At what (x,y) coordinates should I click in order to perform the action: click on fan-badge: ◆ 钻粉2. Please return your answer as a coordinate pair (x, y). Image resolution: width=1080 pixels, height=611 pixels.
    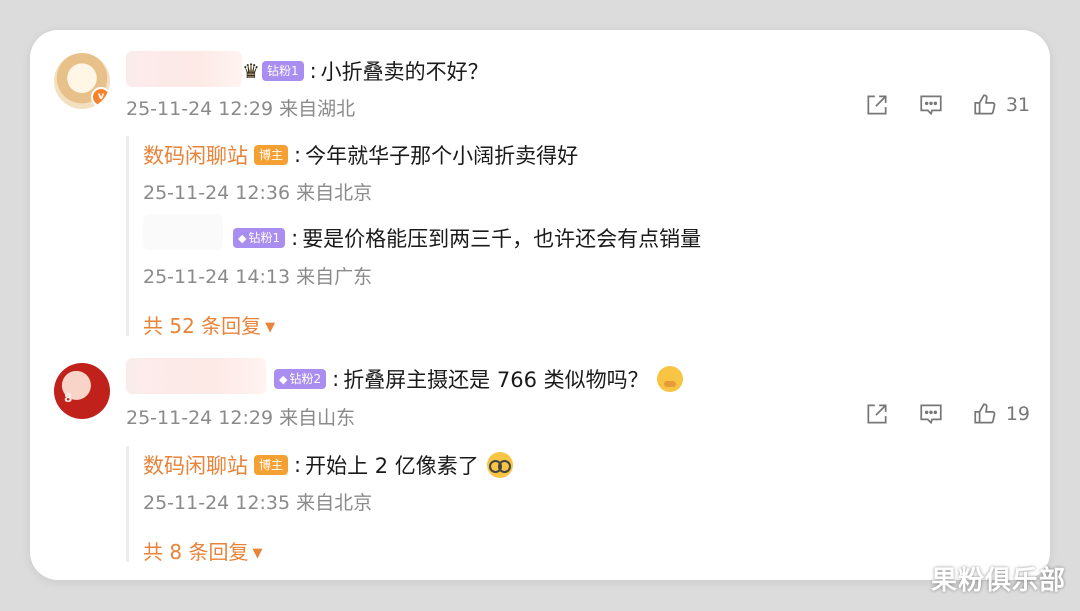
    Looking at the image, I should click on (300, 379).